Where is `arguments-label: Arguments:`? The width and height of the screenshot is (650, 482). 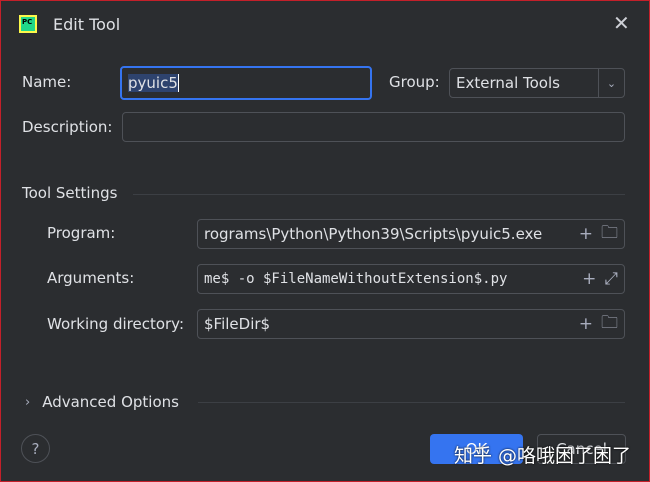 arguments-label: Arguments: is located at coordinates (91, 278).